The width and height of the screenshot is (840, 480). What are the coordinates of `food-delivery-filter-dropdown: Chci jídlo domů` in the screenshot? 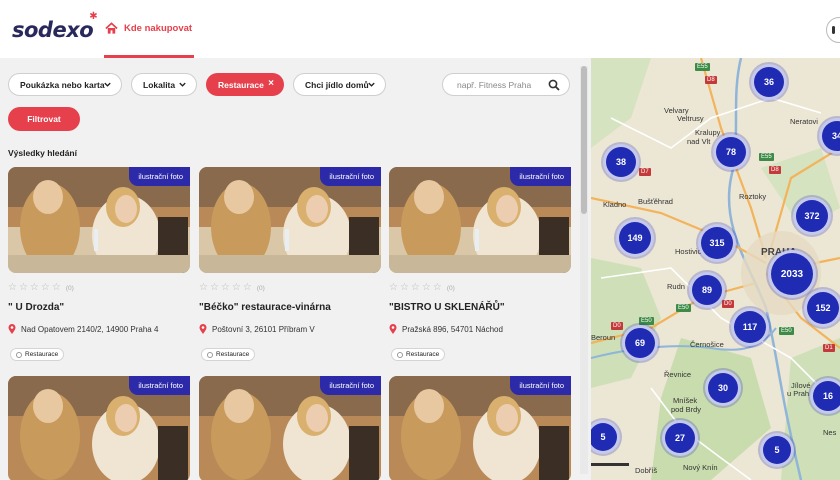 It's located at (339, 84).